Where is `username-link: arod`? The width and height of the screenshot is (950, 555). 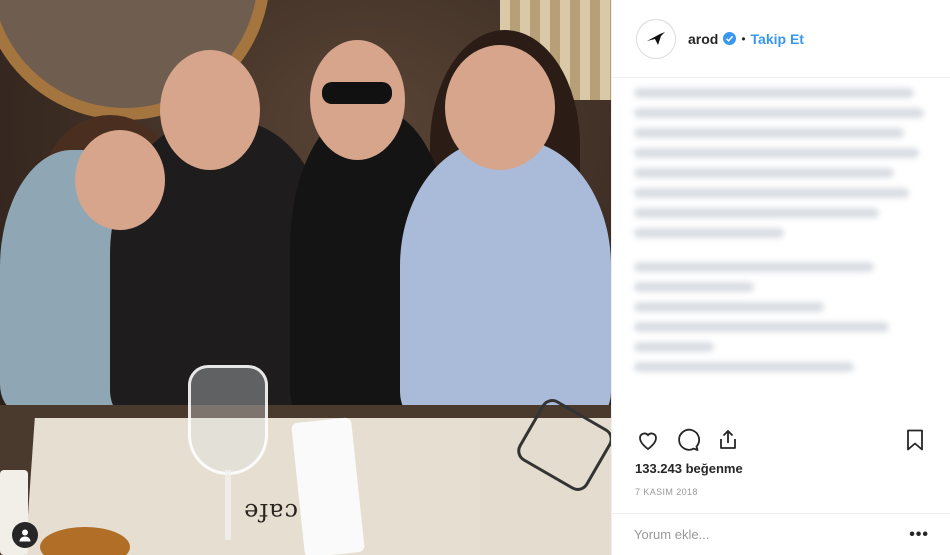 username-link: arod is located at coordinates (703, 39).